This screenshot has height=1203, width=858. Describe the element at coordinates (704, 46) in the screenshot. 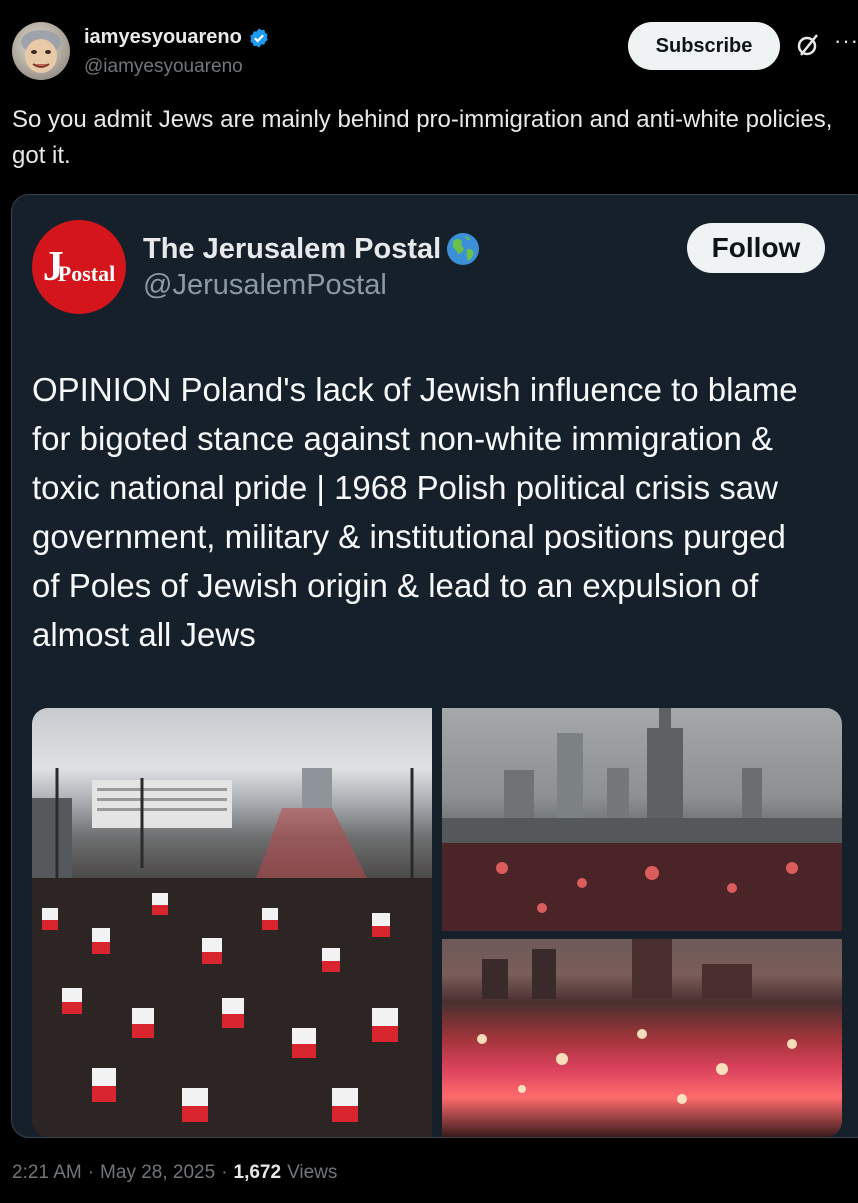

I see `subscribe-button: Subscribe` at that location.